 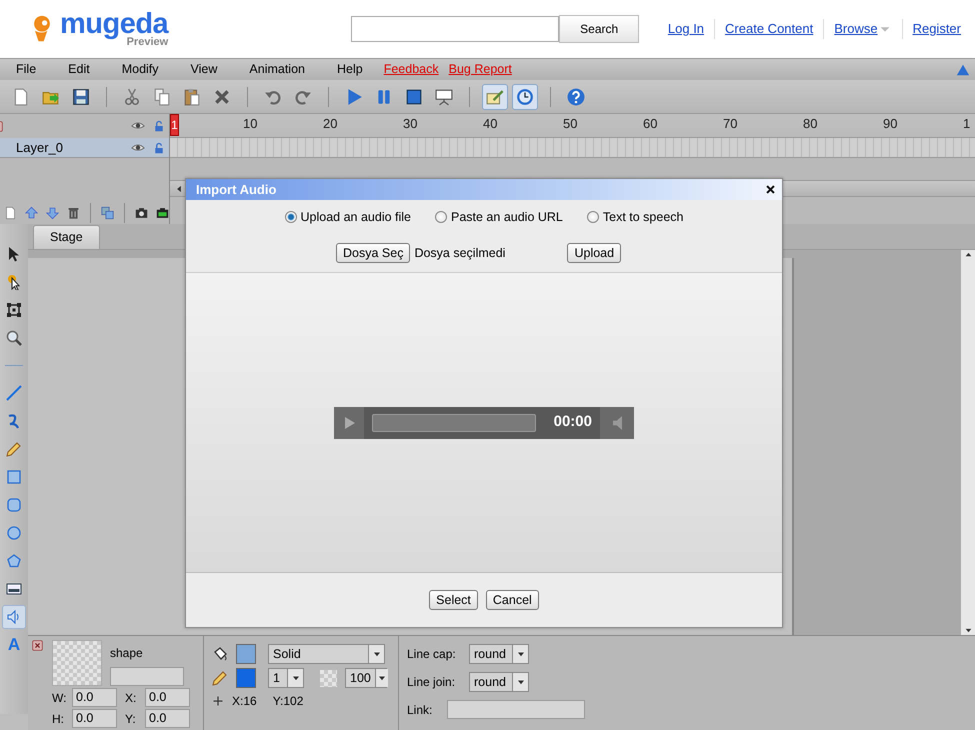 I want to click on move-down-icon, so click(x=53, y=213).